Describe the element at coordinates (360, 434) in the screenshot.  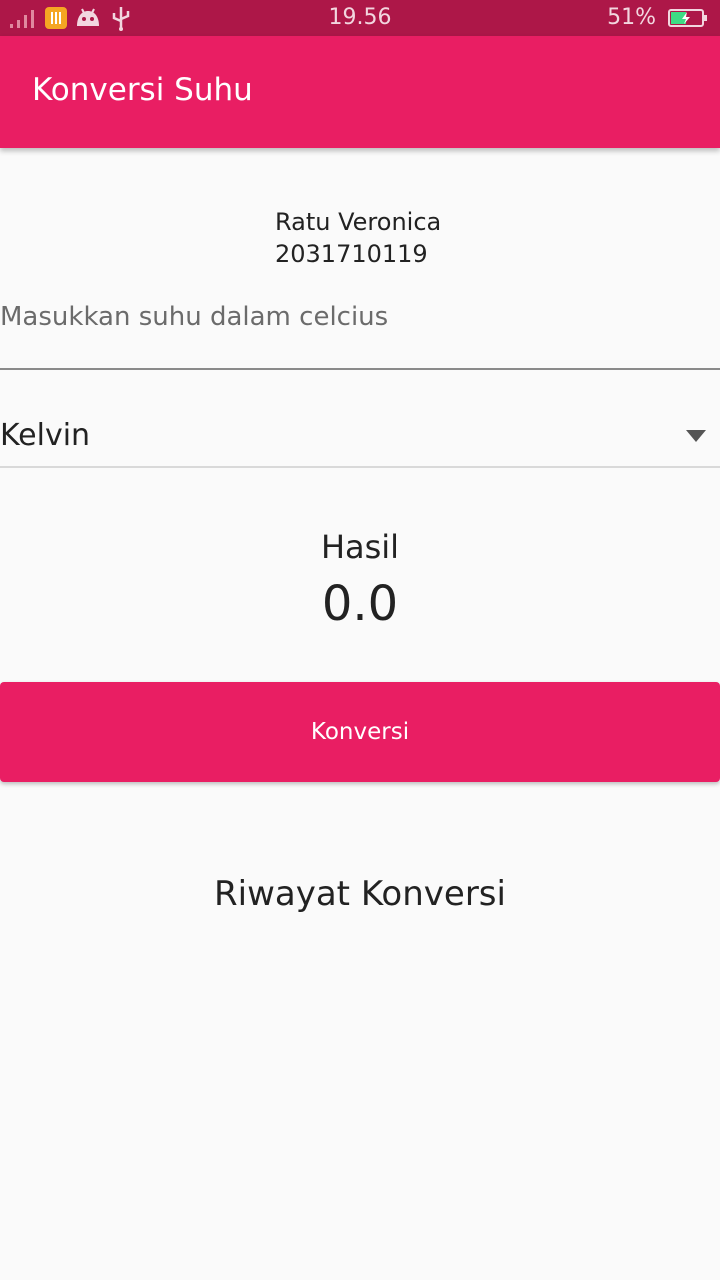
I see `unit-spinner: Kelvin` at that location.